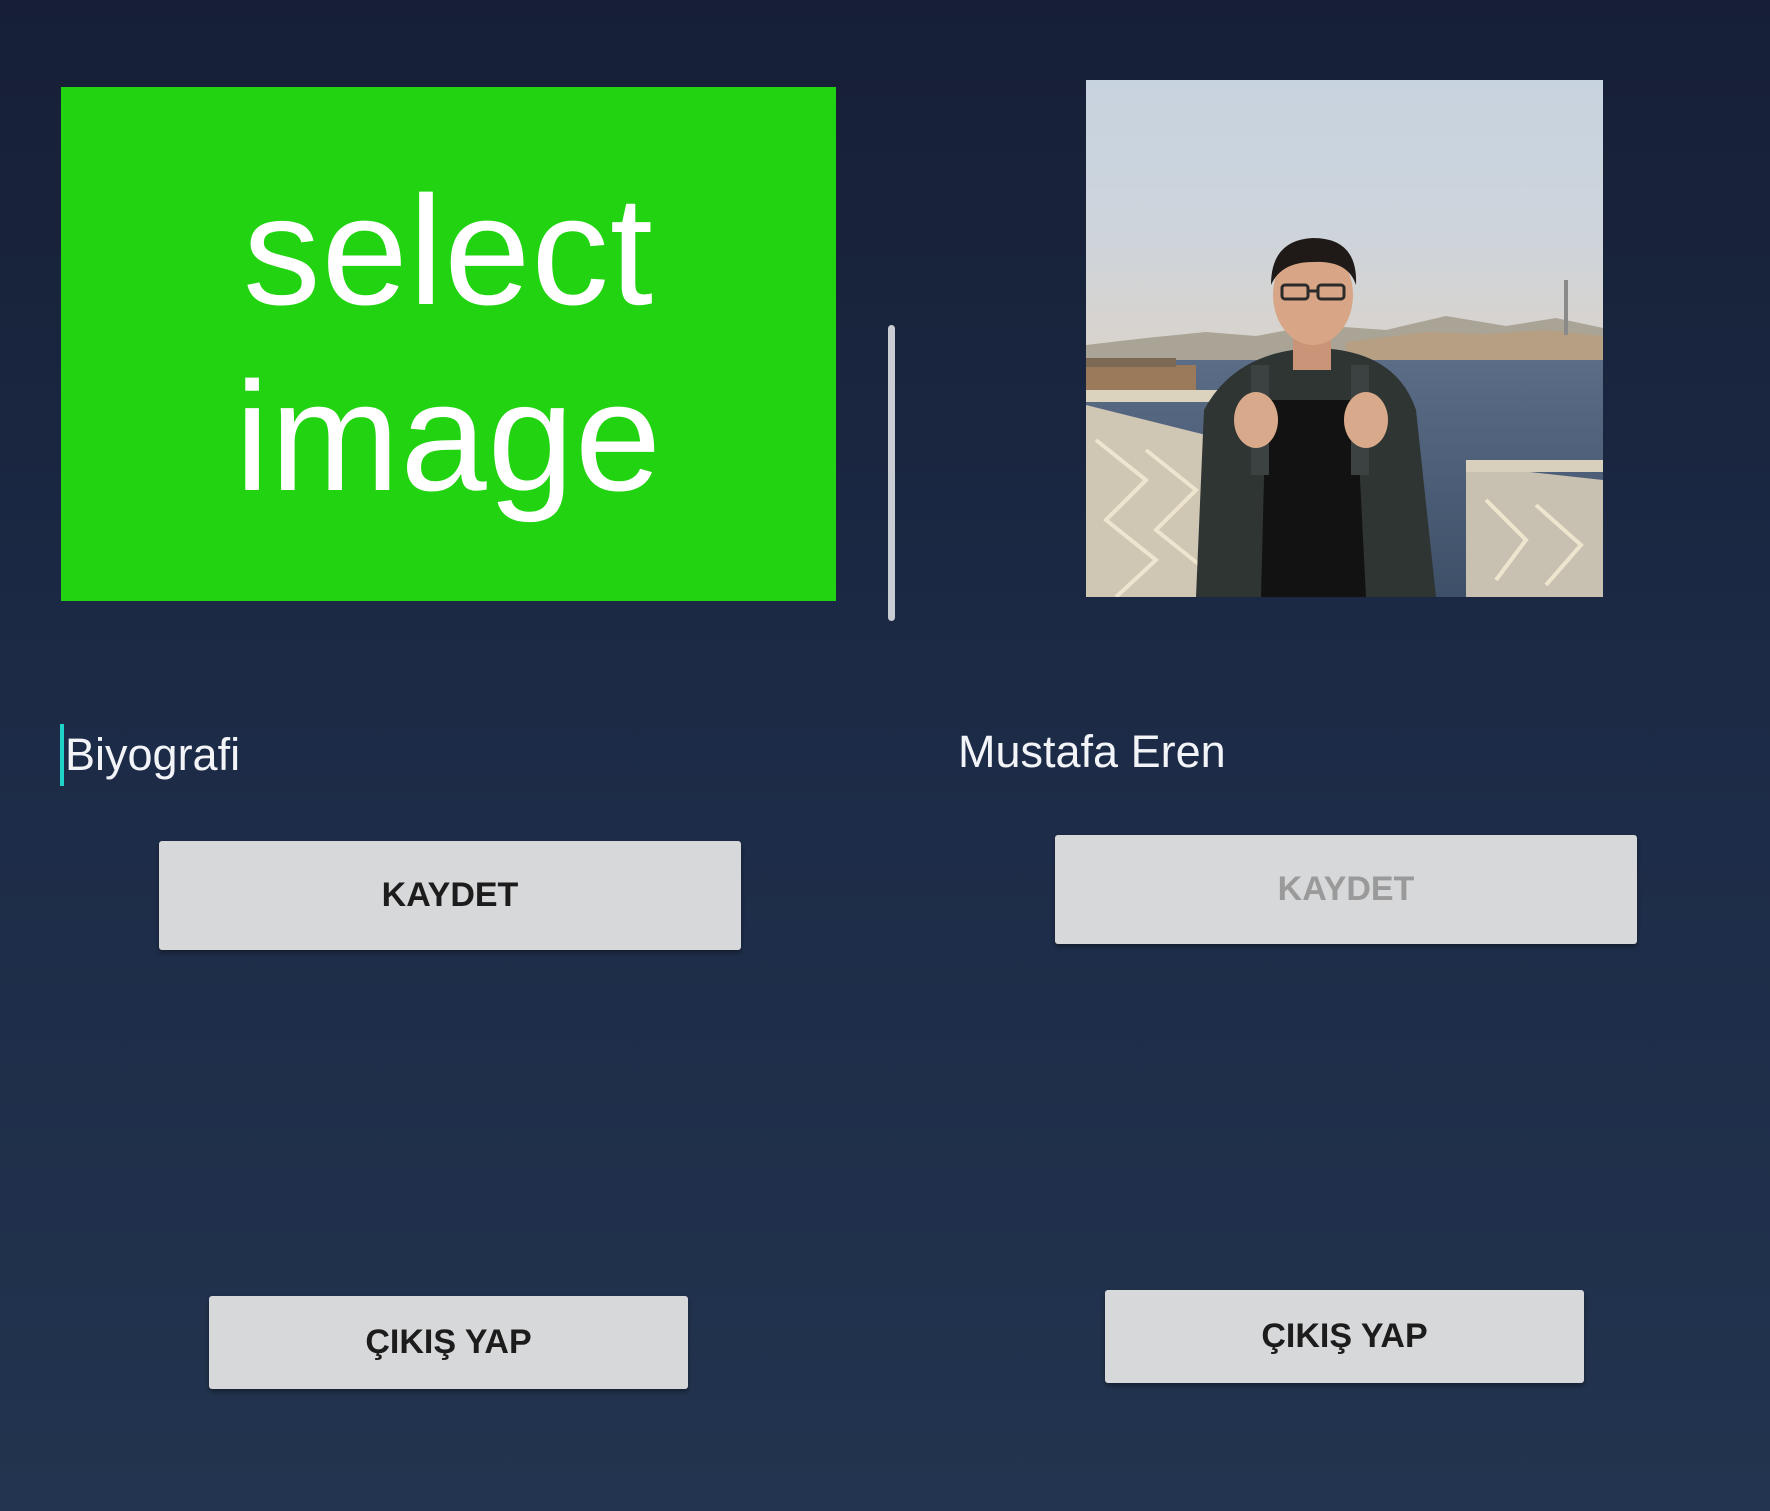  What do you see at coordinates (450, 895) in the screenshot?
I see `save-button-left: KAYDET` at bounding box center [450, 895].